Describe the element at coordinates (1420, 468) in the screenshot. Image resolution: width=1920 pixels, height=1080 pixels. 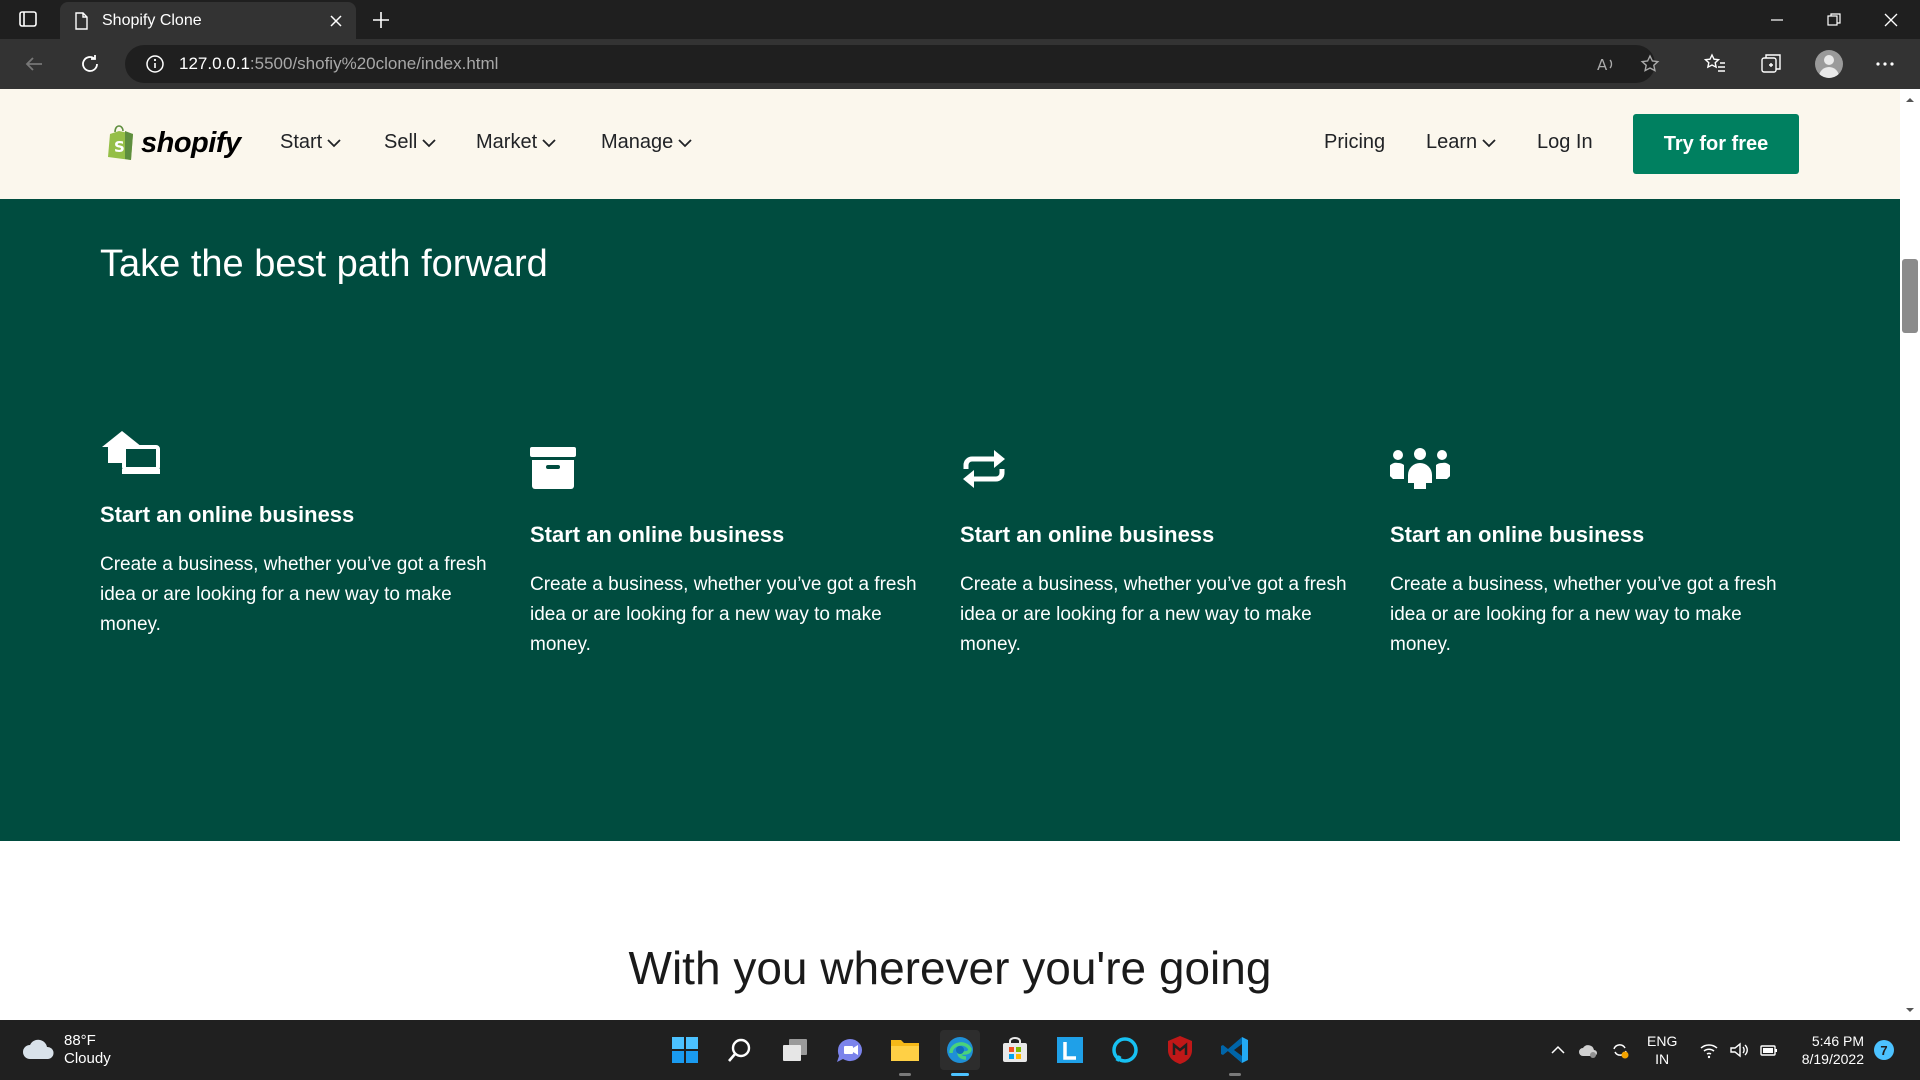
I see `people-group-icon` at that location.